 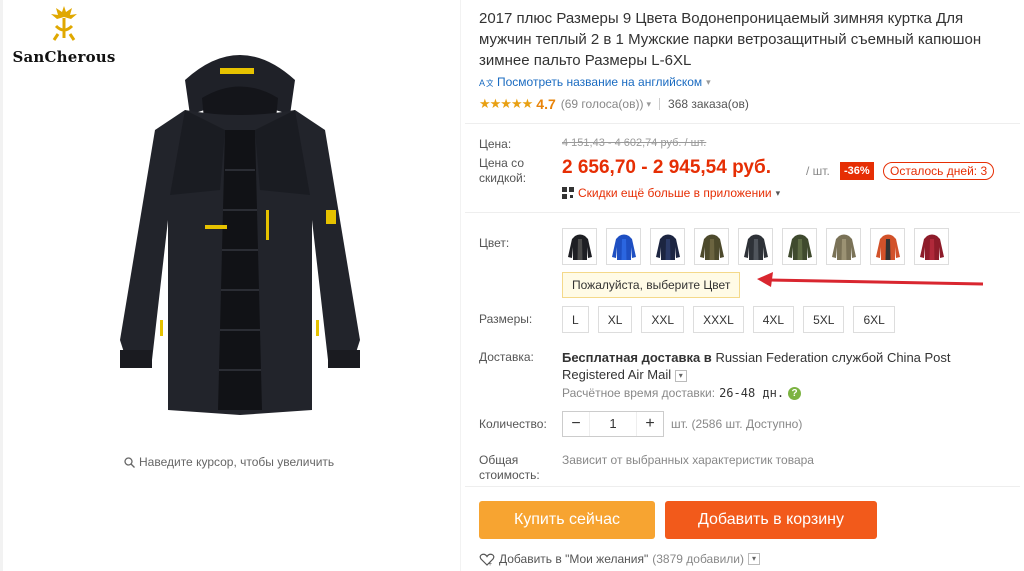 I want to click on per-unit: / шт., so click(x=818, y=171).